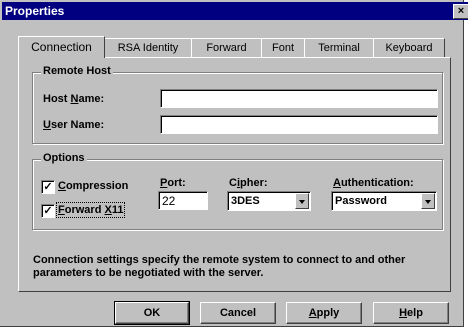 The height and width of the screenshot is (328, 468). Describe the element at coordinates (152, 313) in the screenshot. I see `ok-button: OK` at that location.